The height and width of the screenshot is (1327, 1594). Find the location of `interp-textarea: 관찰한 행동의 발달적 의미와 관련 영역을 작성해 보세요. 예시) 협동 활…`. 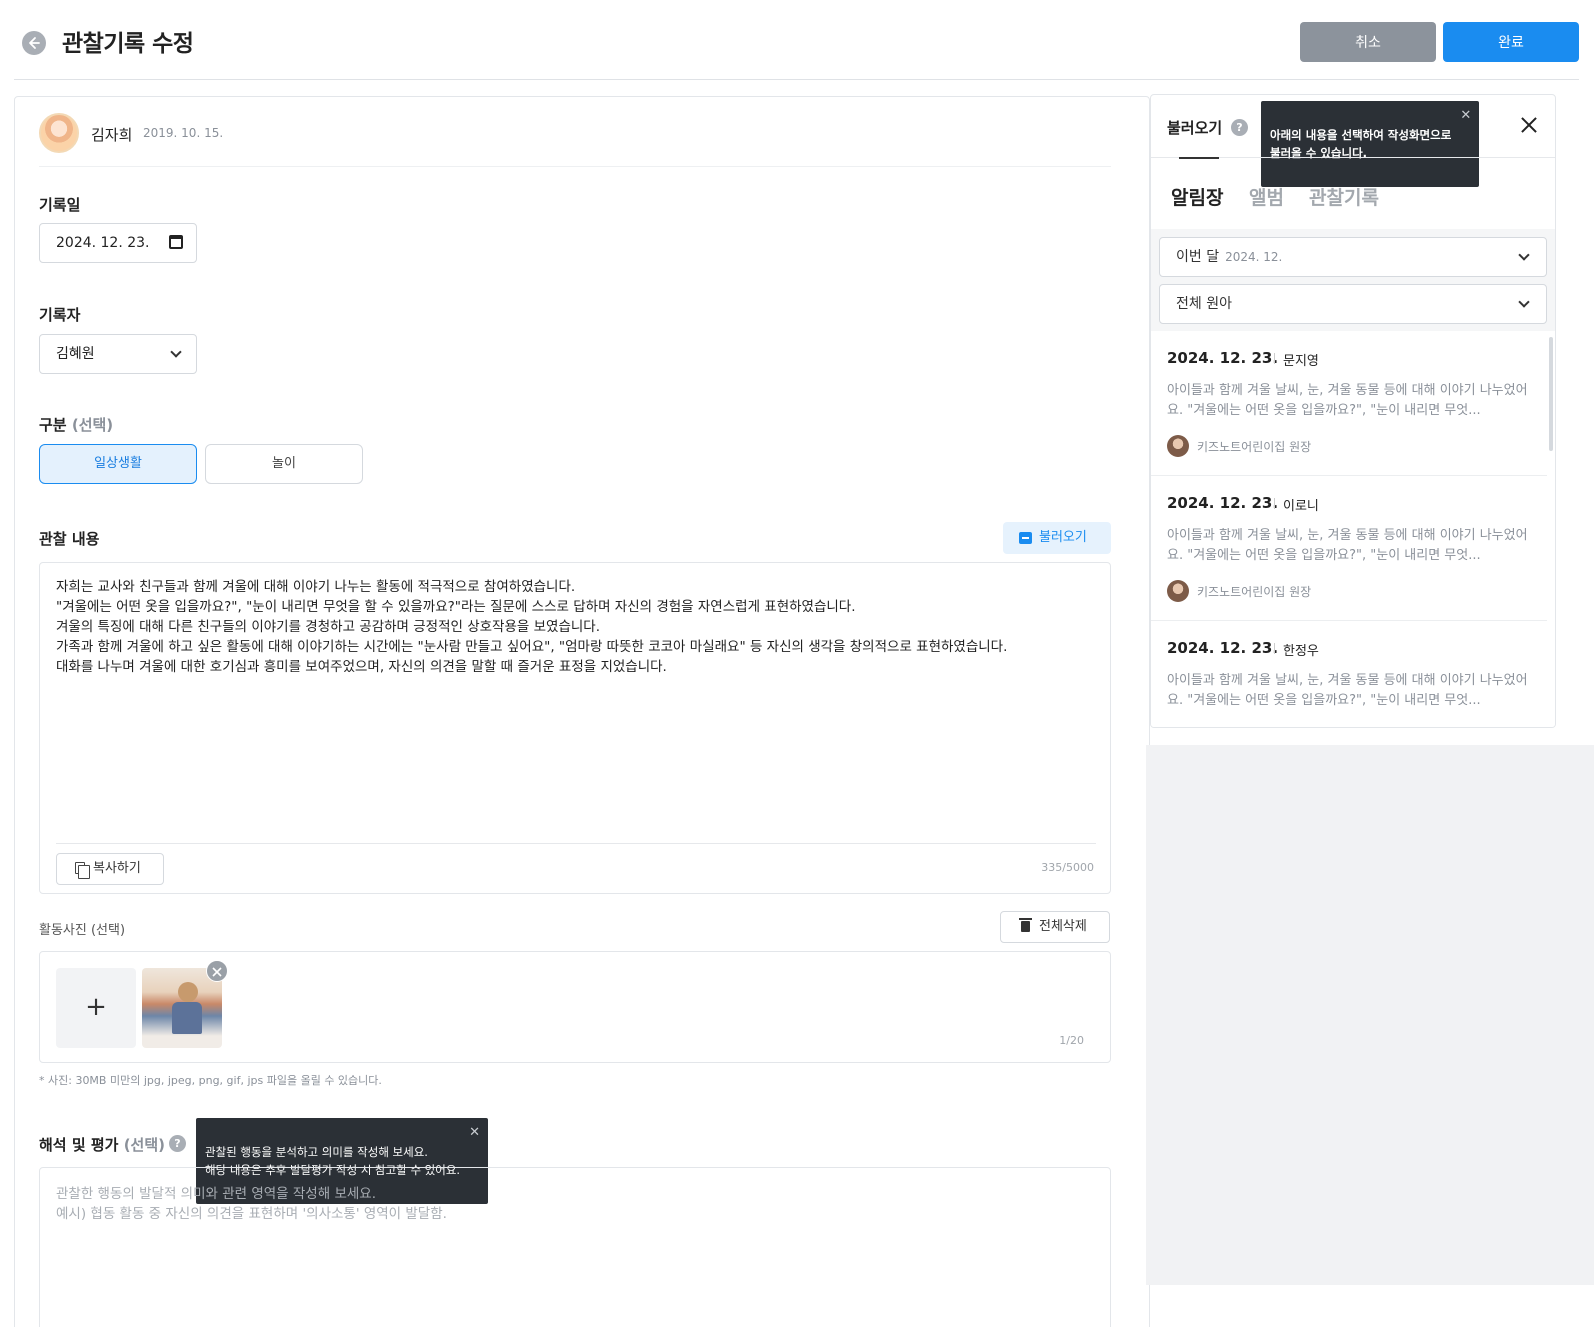

interp-textarea: 관찰한 행동의 발달적 의미와 관련 영역을 작성해 보세요. 예시) 협동 활… is located at coordinates (575, 1247).